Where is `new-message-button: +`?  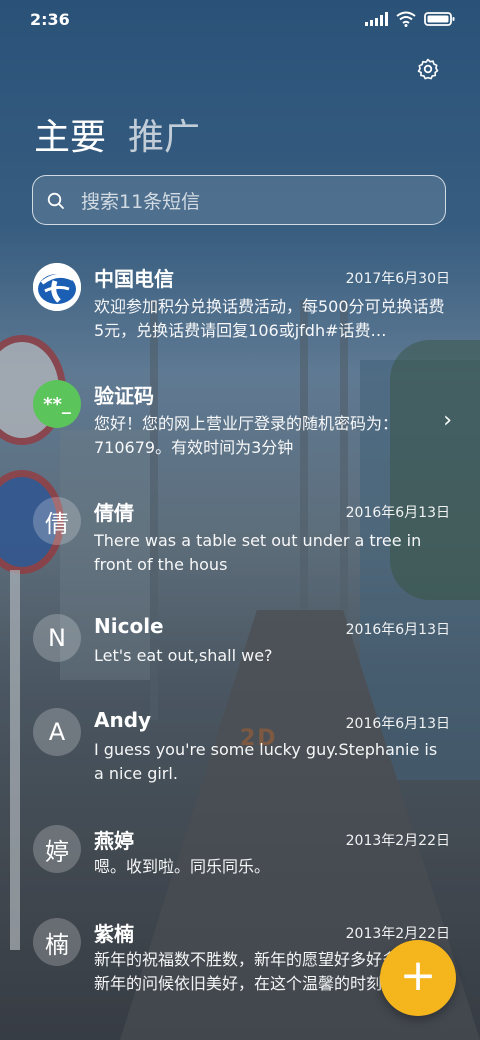
new-message-button: + is located at coordinates (418, 978).